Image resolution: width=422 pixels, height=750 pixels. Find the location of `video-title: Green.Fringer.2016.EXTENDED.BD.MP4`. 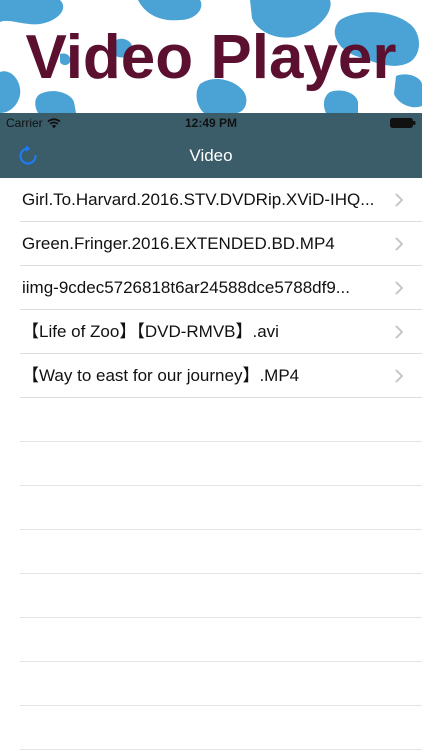

video-title: Green.Fringer.2016.EXTENDED.BD.MP4 is located at coordinates (178, 243).